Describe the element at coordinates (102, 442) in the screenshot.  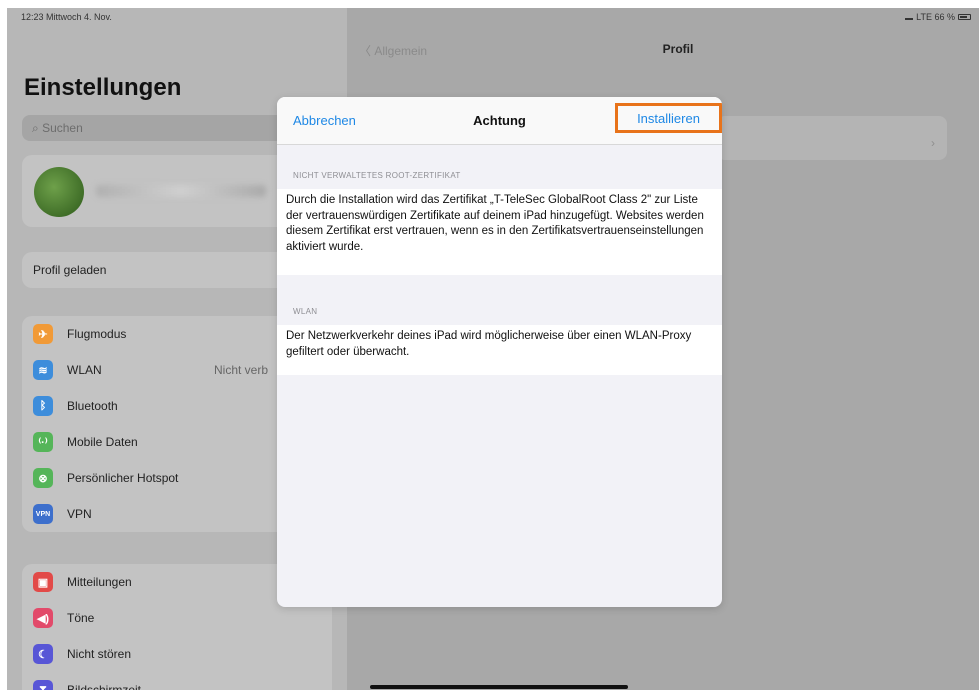
I see `sidebar-item-label: Mobile Daten` at that location.